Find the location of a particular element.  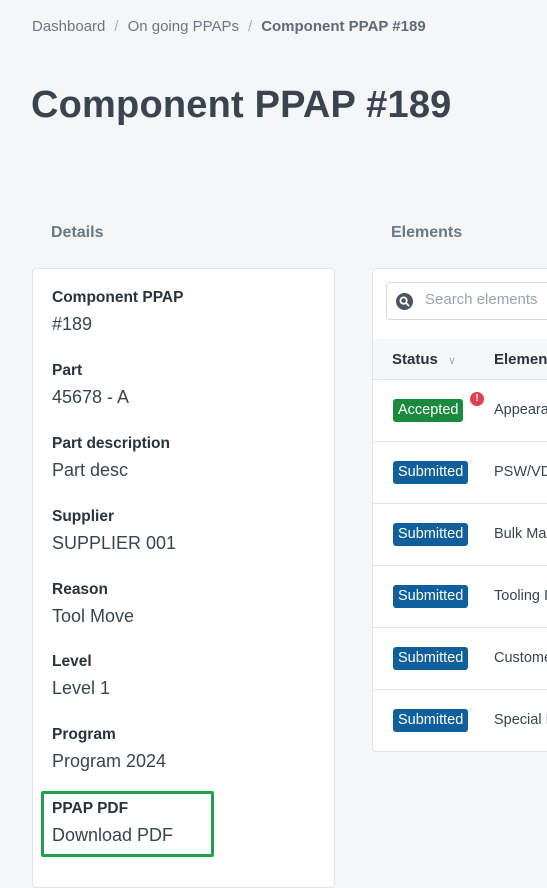

detail-value: SUPPLIER 001 is located at coordinates (114, 543).